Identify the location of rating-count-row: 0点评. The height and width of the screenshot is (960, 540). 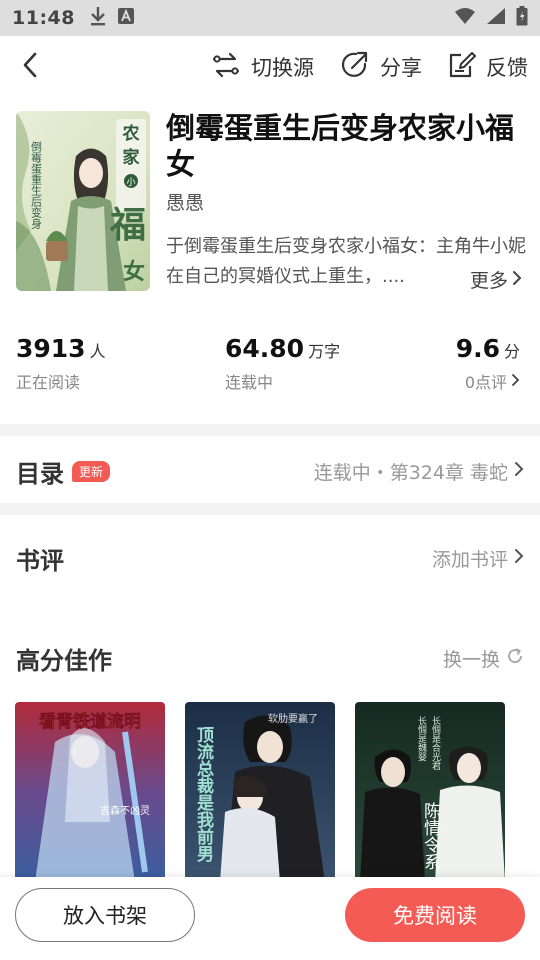
(488, 381).